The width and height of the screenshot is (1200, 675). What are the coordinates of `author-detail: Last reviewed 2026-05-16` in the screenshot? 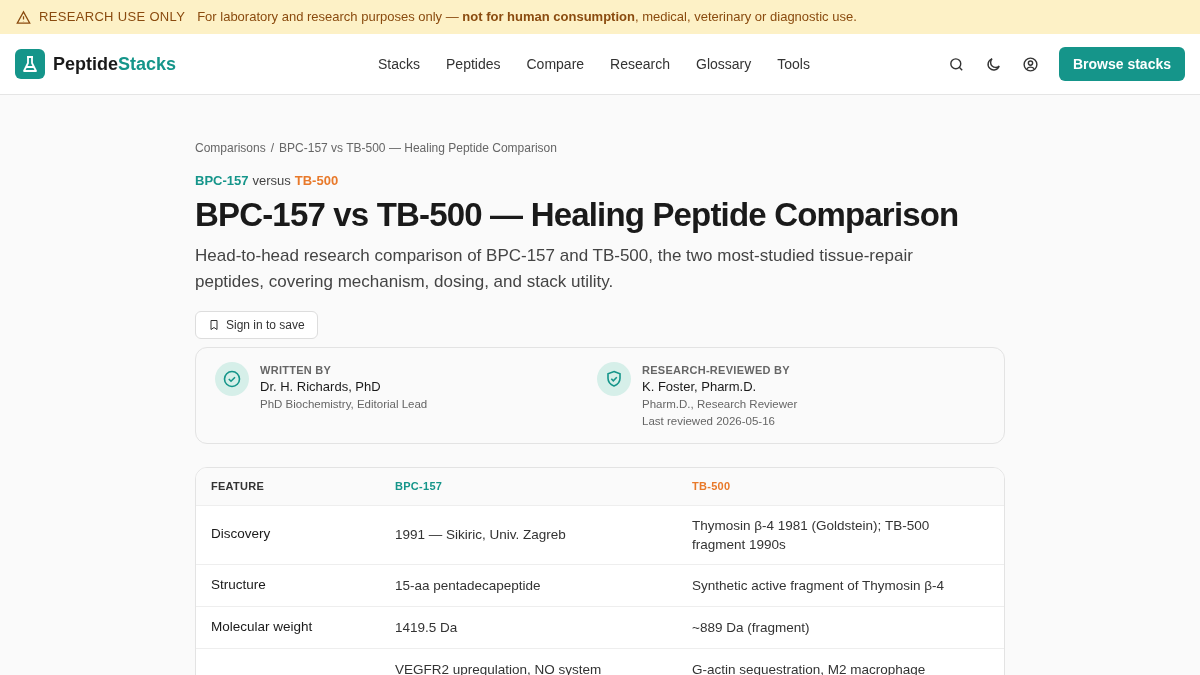 It's located at (709, 421).